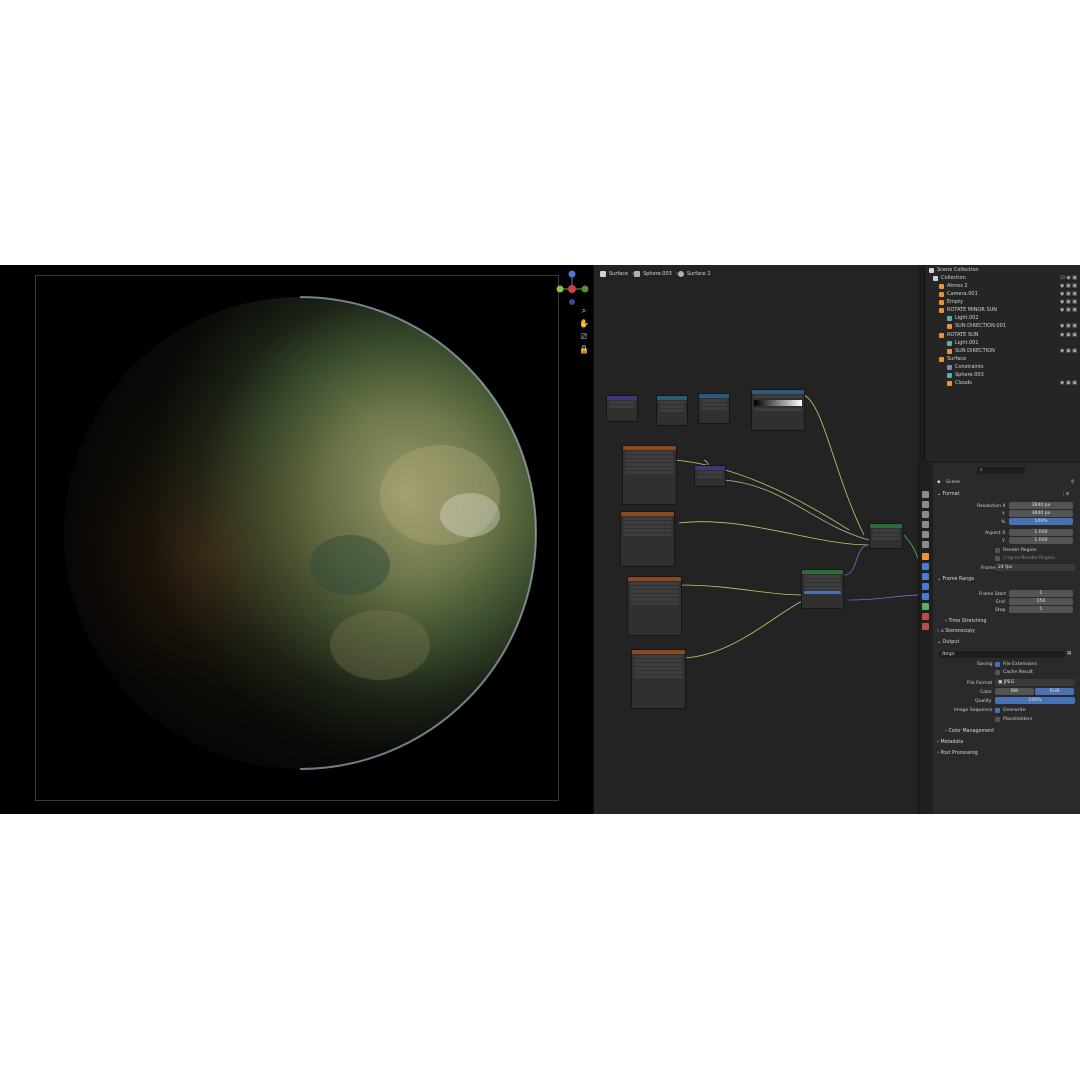 This screenshot has height=1080, width=1080. What do you see at coordinates (997, 710) in the screenshot?
I see `overwrite-checkbox` at bounding box center [997, 710].